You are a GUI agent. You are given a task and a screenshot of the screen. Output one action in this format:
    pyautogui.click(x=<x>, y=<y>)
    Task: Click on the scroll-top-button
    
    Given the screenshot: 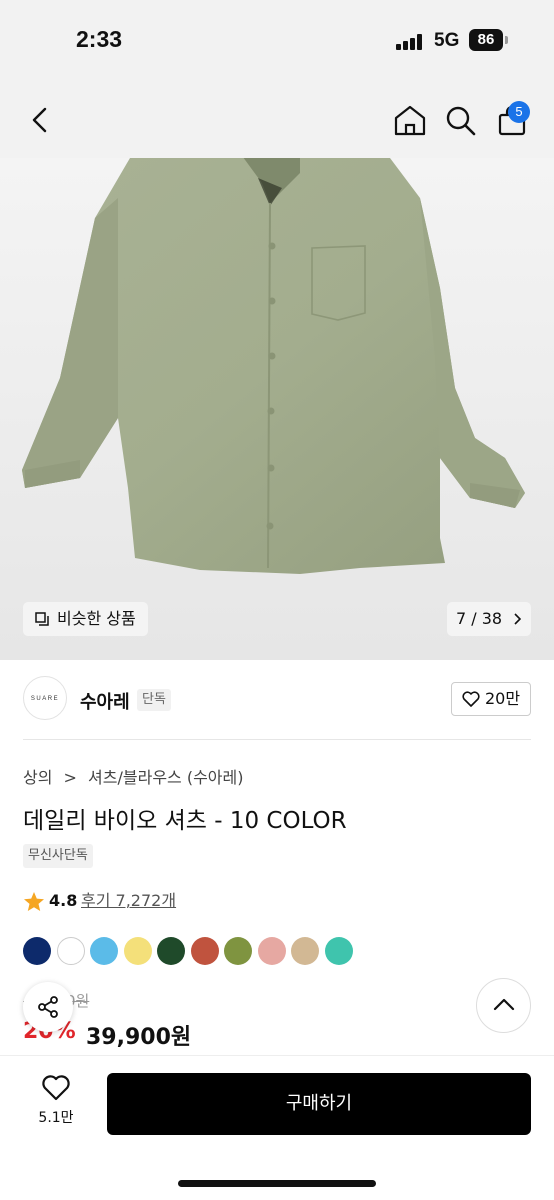 What is the action you would take?
    pyautogui.click(x=503, y=1005)
    